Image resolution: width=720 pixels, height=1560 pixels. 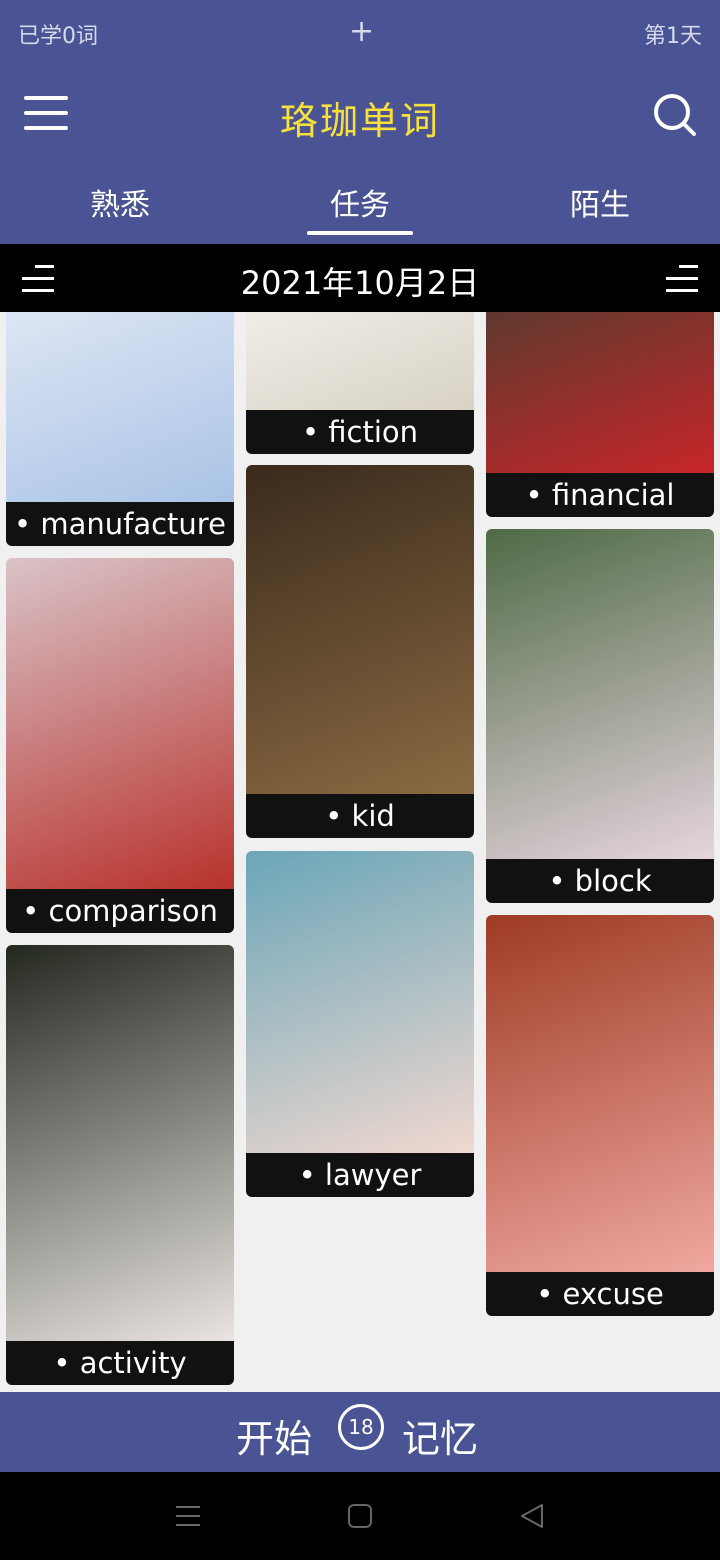 What do you see at coordinates (673, 36) in the screenshot?
I see `day-counter: 第1天` at bounding box center [673, 36].